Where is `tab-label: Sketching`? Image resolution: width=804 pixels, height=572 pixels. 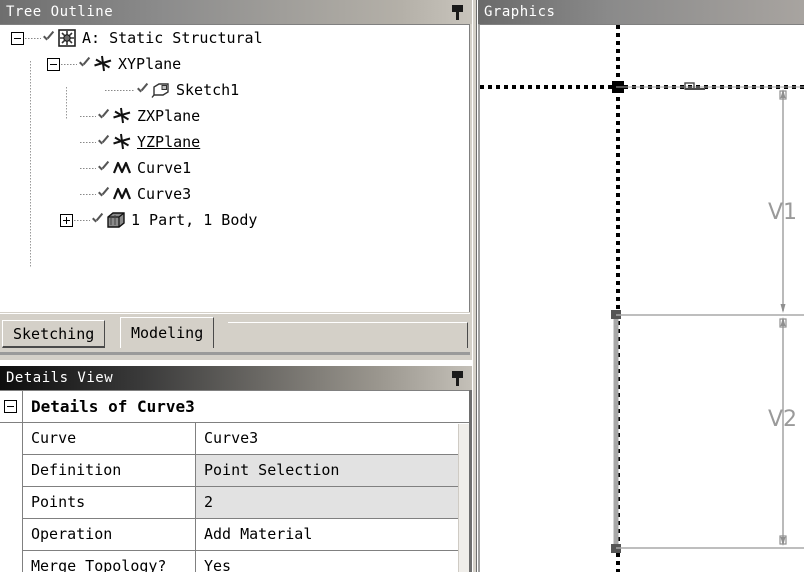
tab-label: Sketching is located at coordinates (54, 333).